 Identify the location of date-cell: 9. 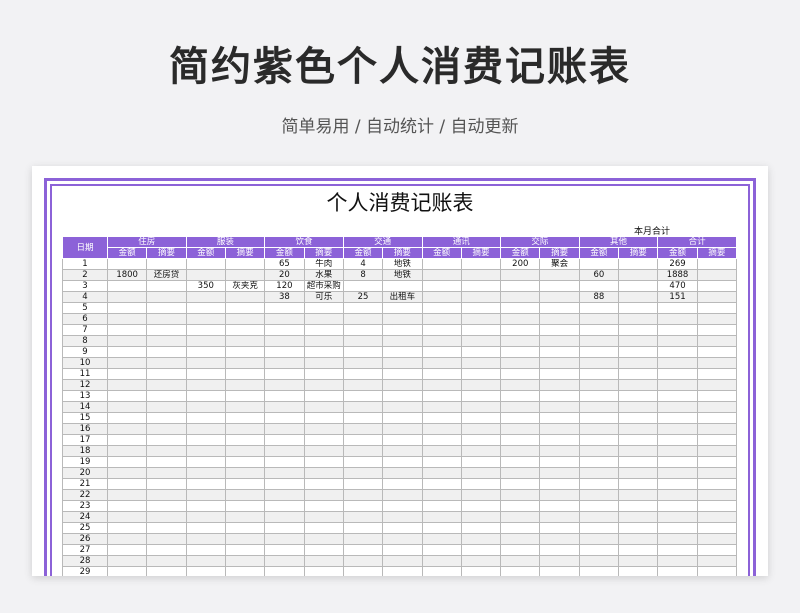
(85, 352).